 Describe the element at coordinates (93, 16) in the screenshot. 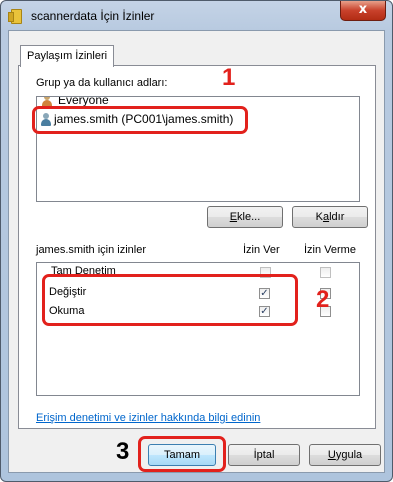

I see `window-title: scannerdata İçin İzinler` at that location.